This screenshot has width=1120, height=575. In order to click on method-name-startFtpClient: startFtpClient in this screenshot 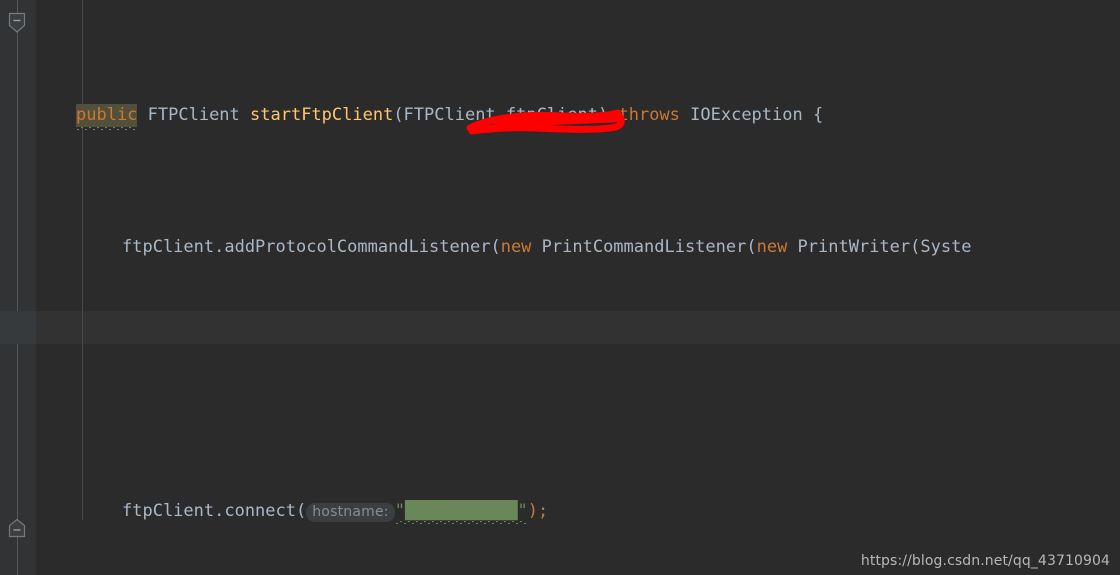, I will do `click(321, 115)`.